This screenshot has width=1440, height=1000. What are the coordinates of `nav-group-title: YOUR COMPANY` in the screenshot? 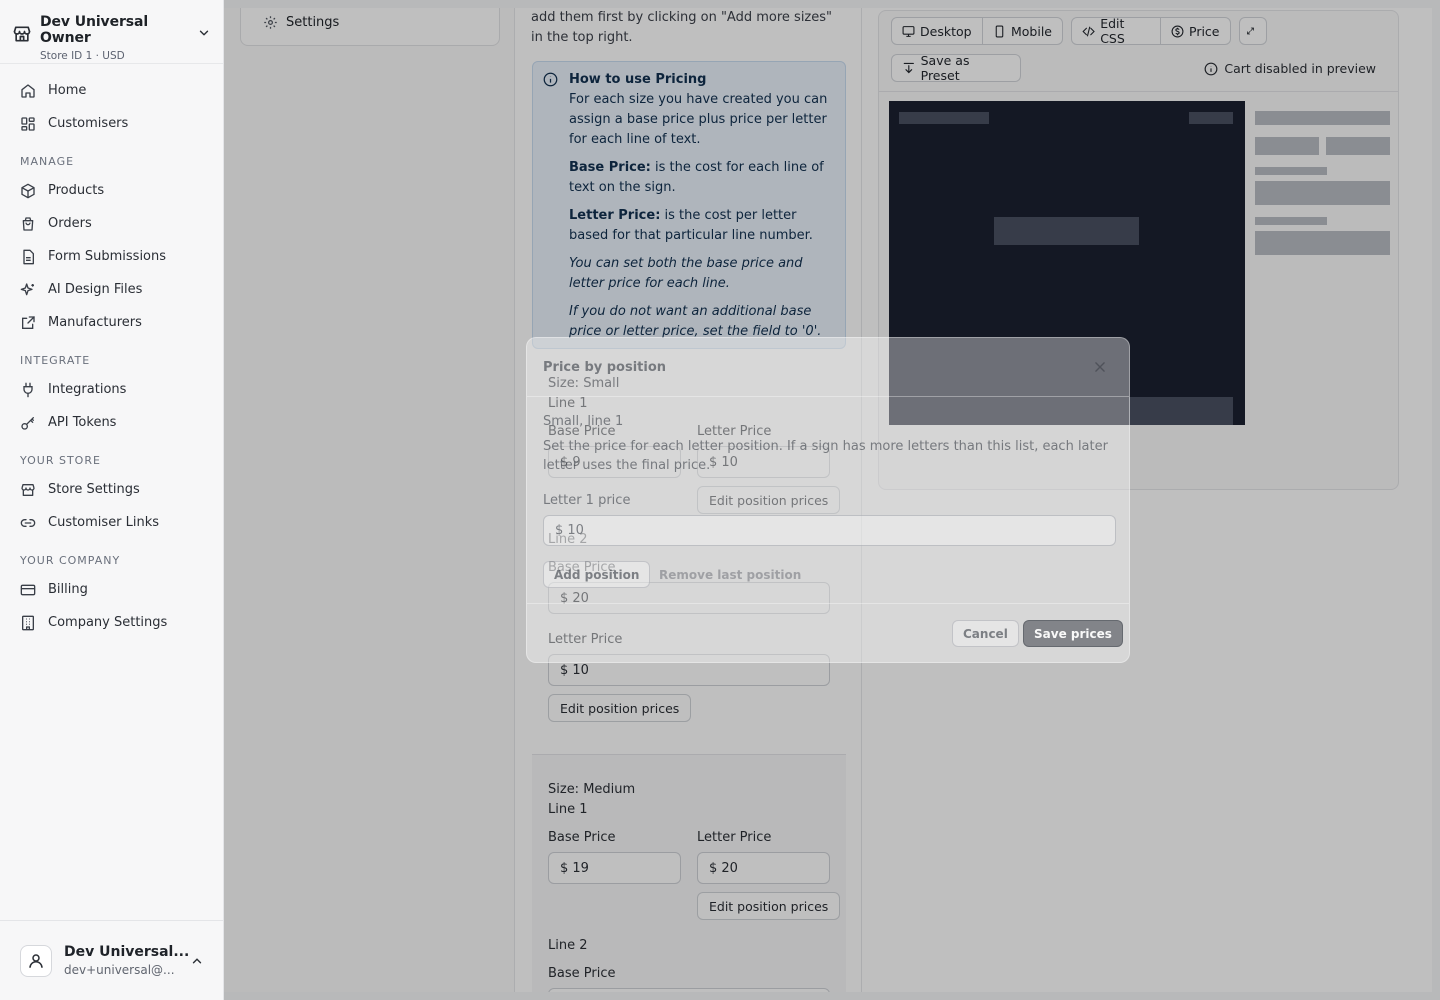 It's located at (70, 560).